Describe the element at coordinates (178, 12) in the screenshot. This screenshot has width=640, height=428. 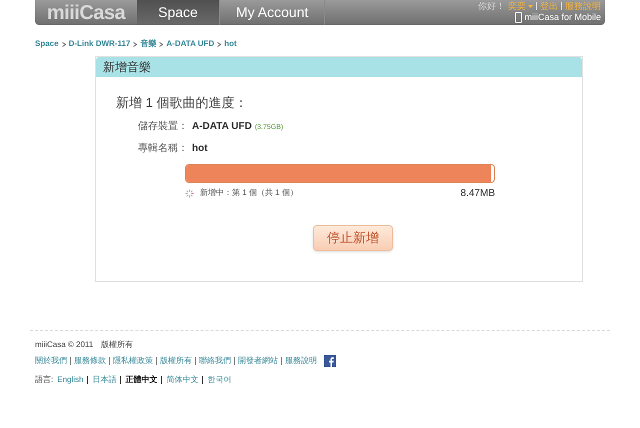
I see `nav-tab: Space` at that location.